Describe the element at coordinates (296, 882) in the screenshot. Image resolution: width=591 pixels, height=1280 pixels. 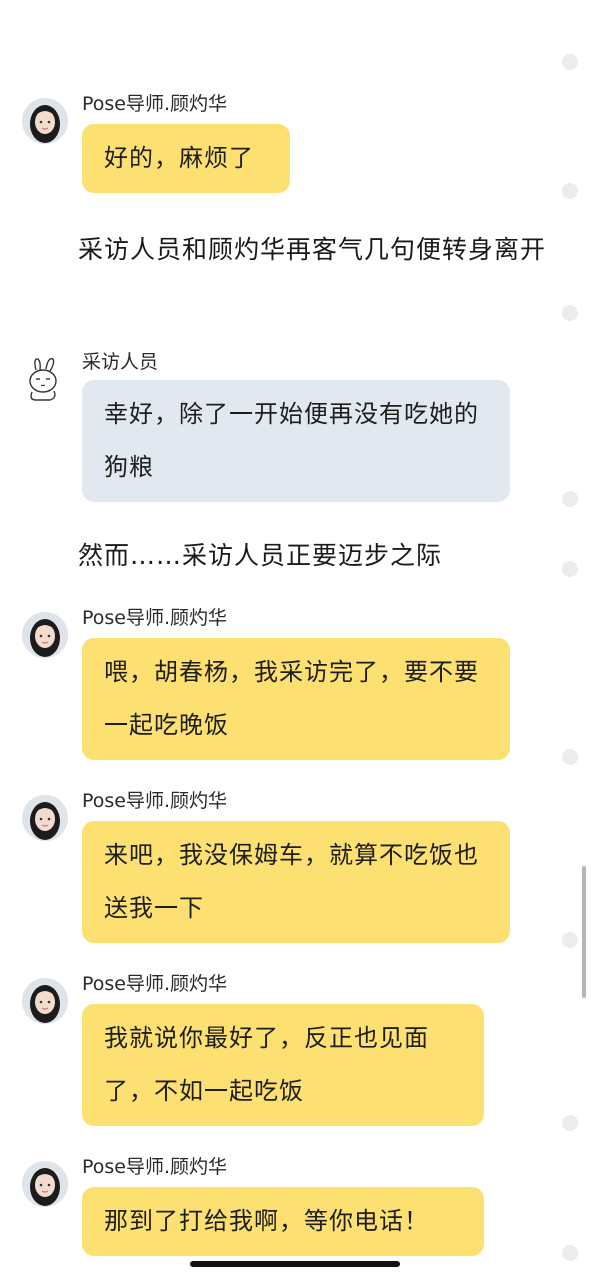
I see `chat-bubble: 来吧，我没保姆车，就算不吃饭也送我一下` at that location.